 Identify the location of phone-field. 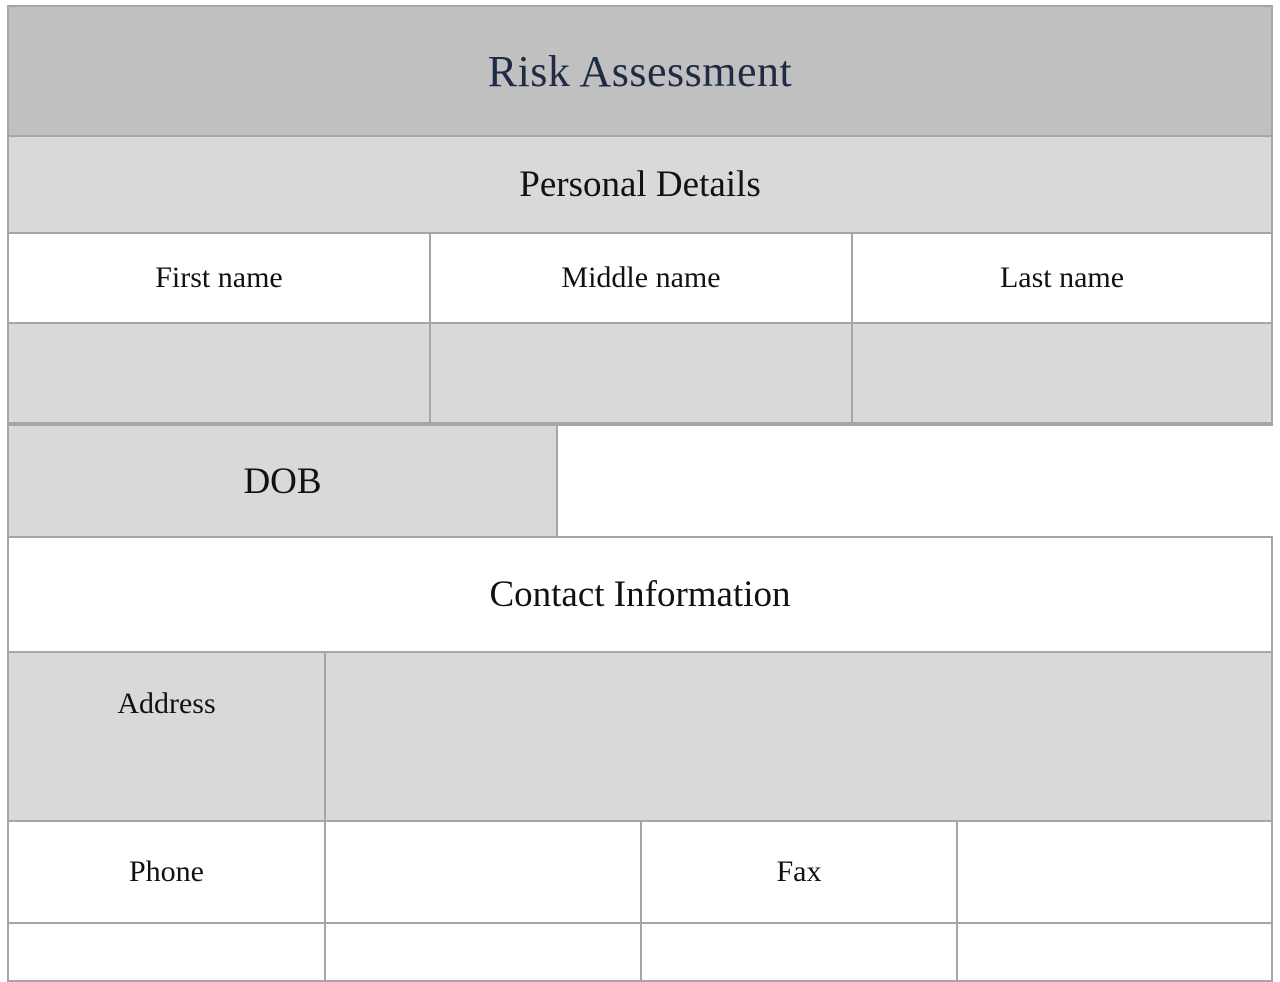
(483, 872).